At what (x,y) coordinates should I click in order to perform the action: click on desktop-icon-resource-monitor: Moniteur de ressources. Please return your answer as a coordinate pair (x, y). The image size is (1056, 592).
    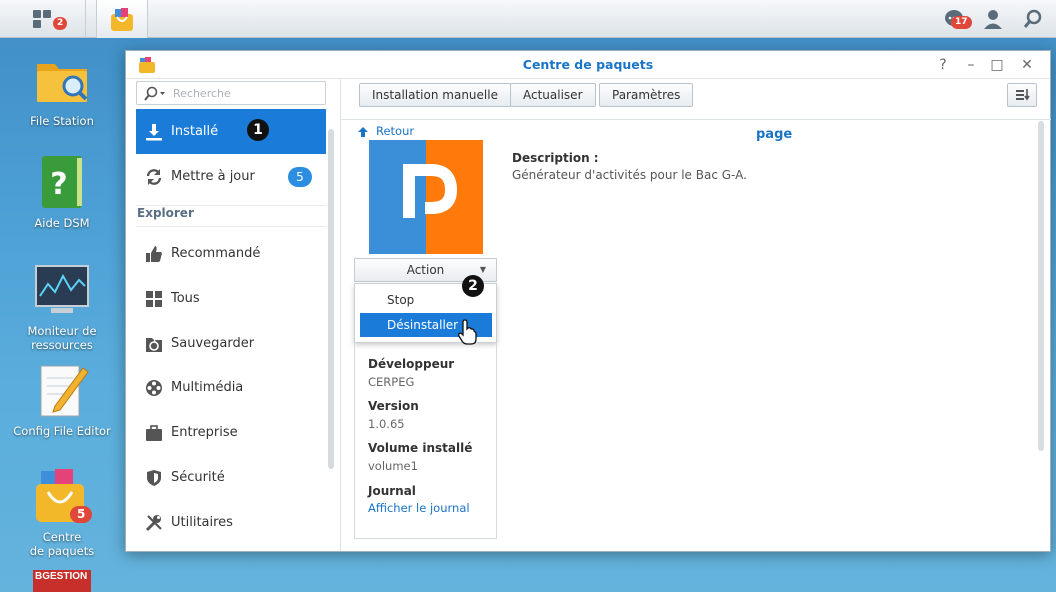
    Looking at the image, I should click on (62, 307).